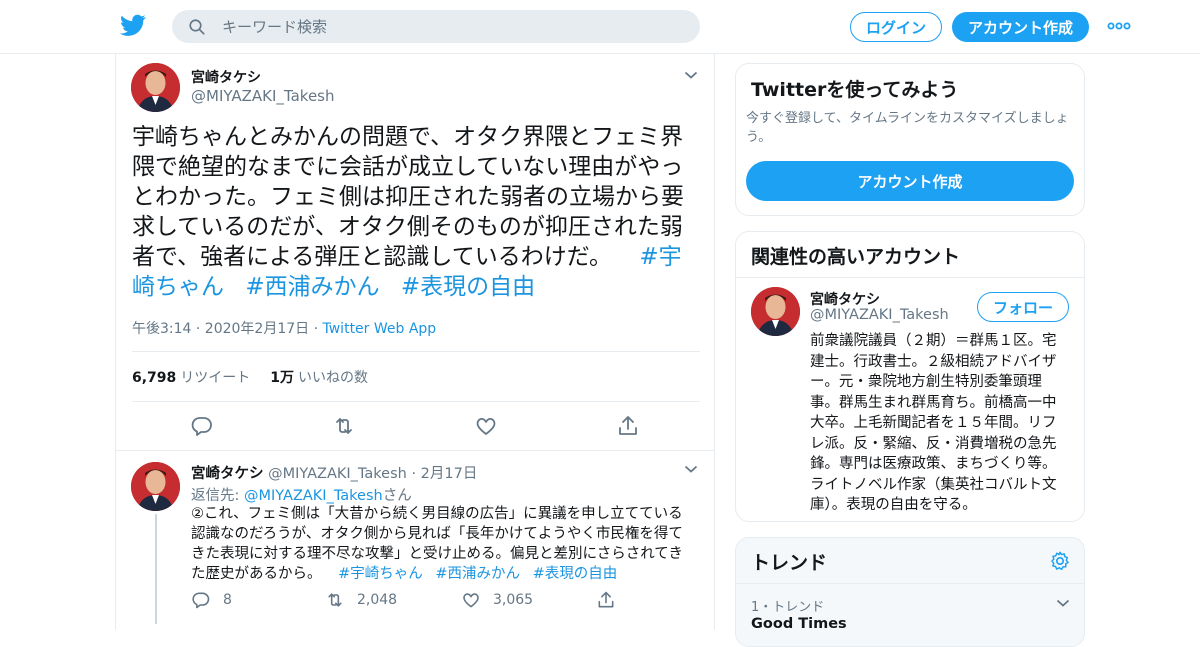 The height and width of the screenshot is (647, 1200). I want to click on search-bar, so click(436, 26).